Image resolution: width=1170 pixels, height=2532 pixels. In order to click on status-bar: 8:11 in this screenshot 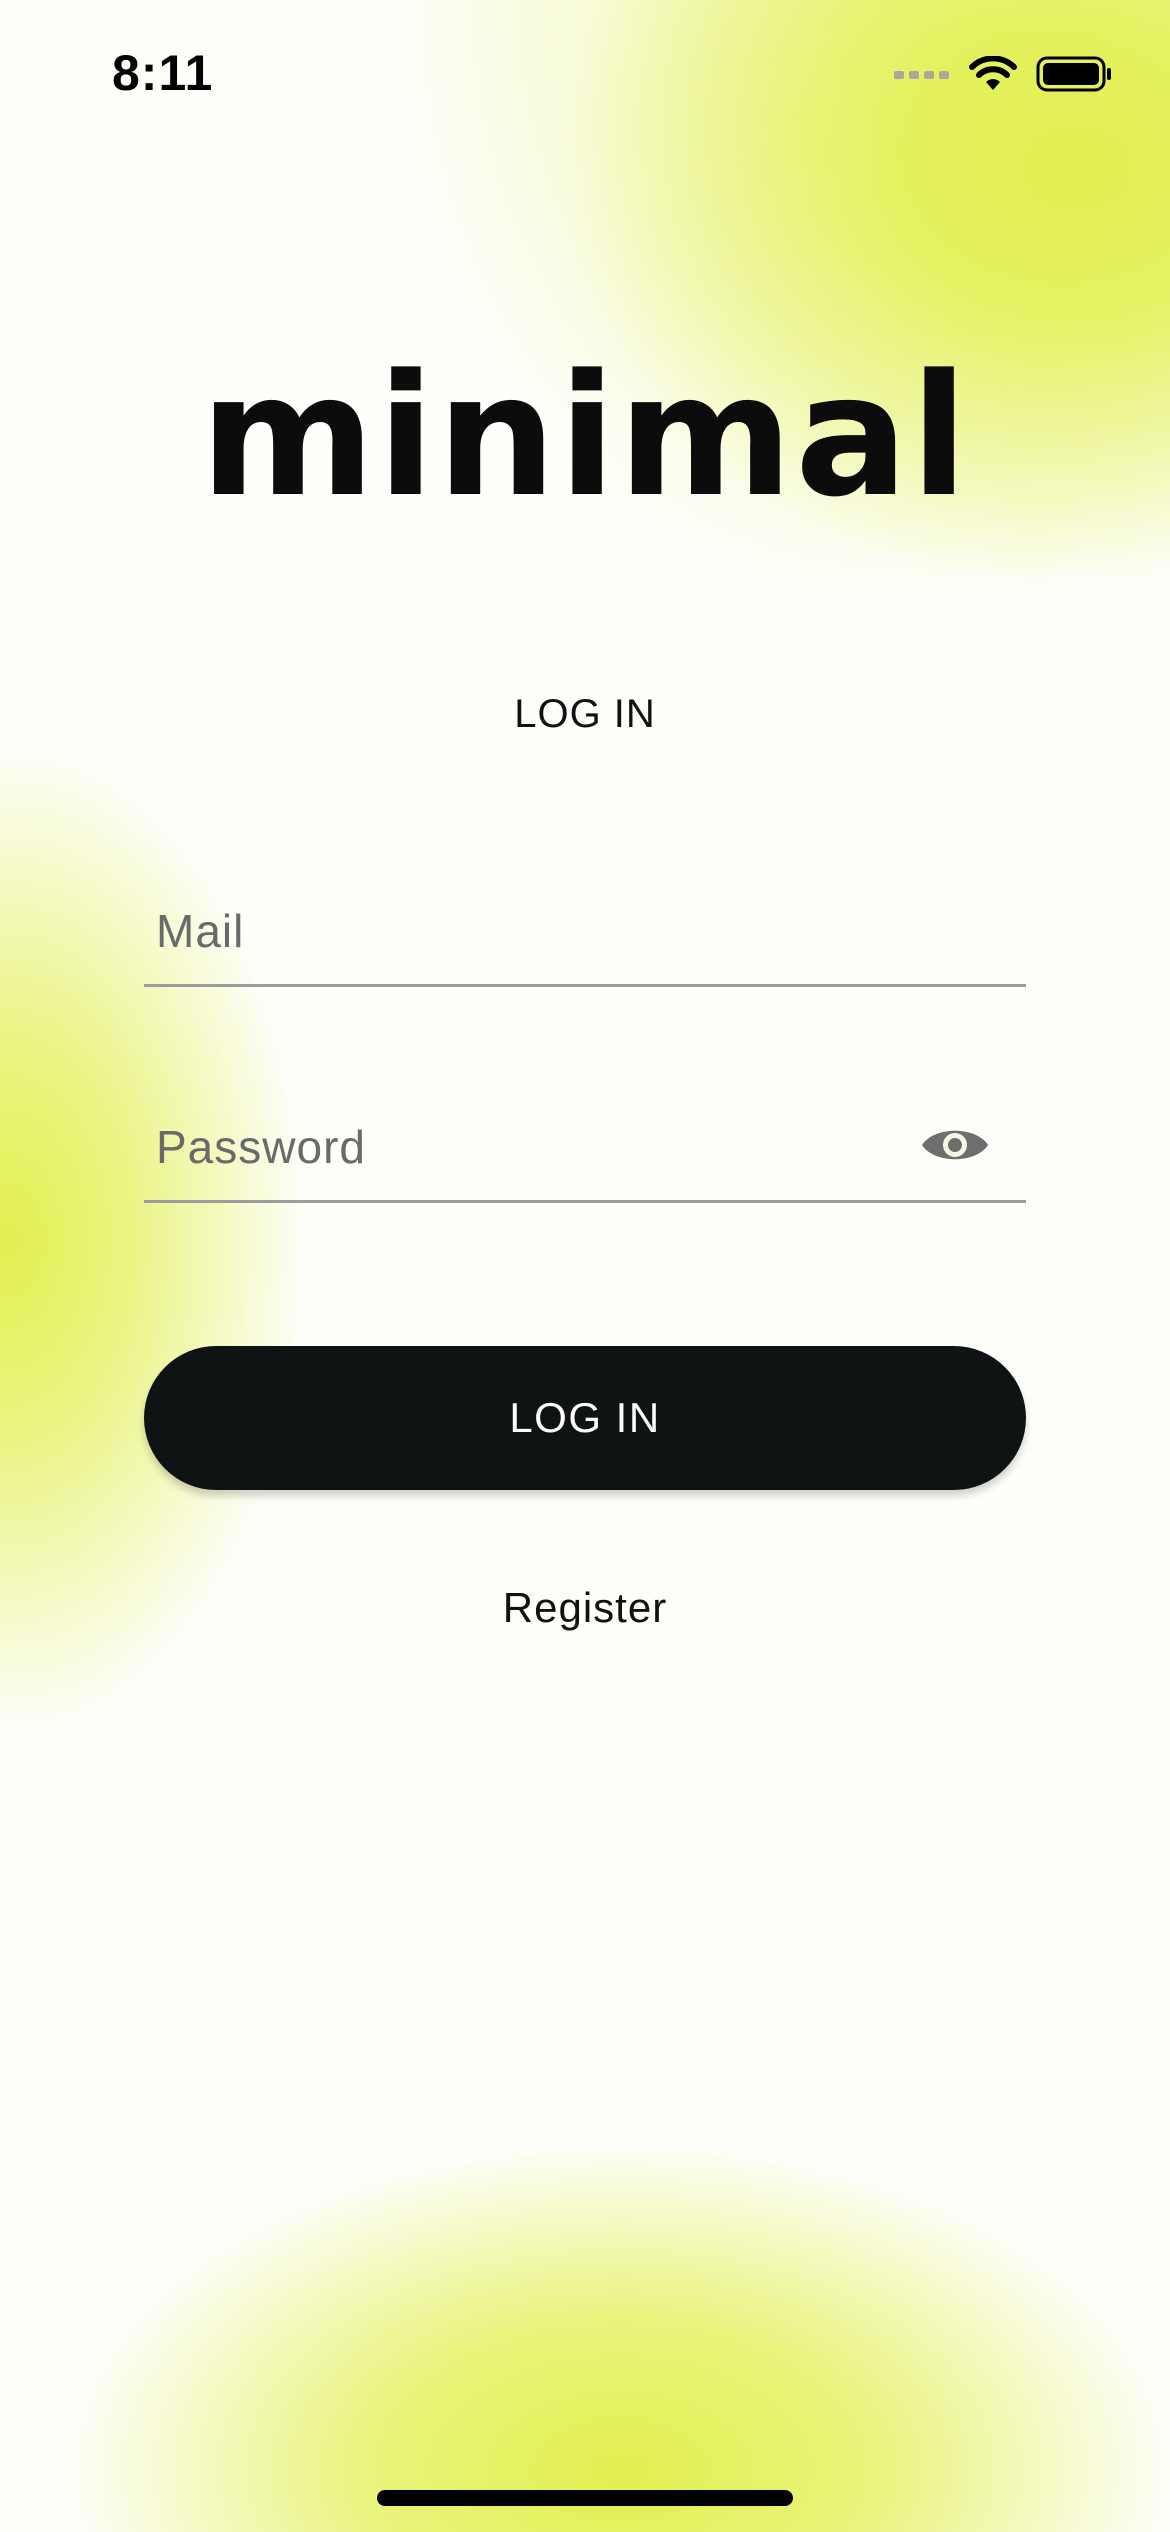, I will do `click(585, 75)`.